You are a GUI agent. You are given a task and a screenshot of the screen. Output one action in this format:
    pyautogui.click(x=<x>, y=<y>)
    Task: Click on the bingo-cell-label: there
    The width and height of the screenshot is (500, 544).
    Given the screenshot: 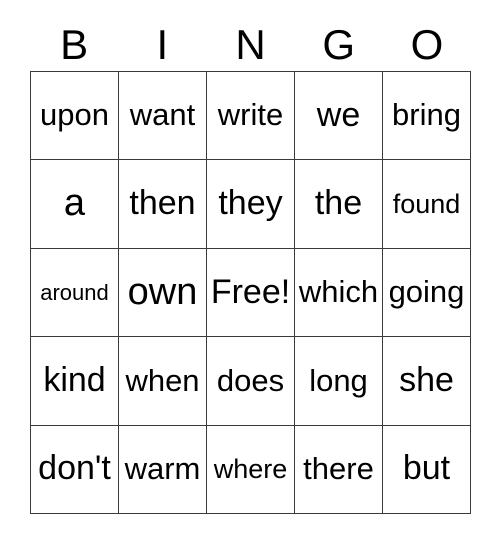 What is the action you would take?
    pyautogui.click(x=338, y=469)
    